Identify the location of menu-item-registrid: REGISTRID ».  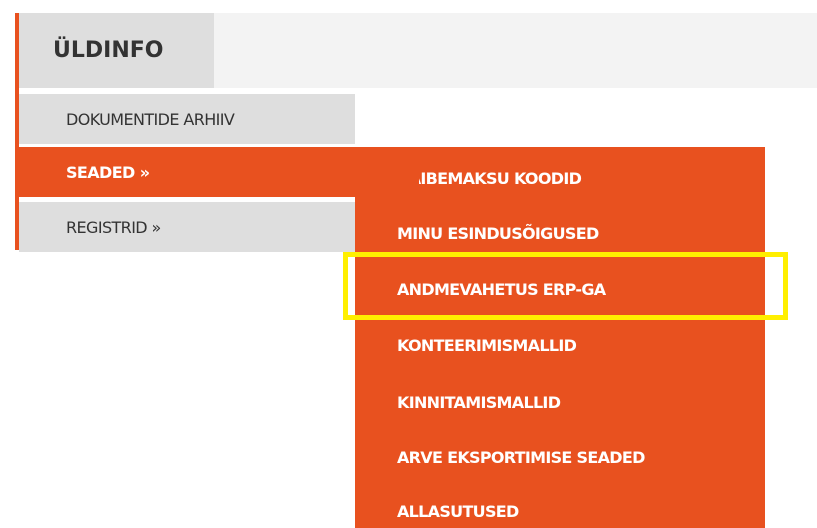
(187, 227).